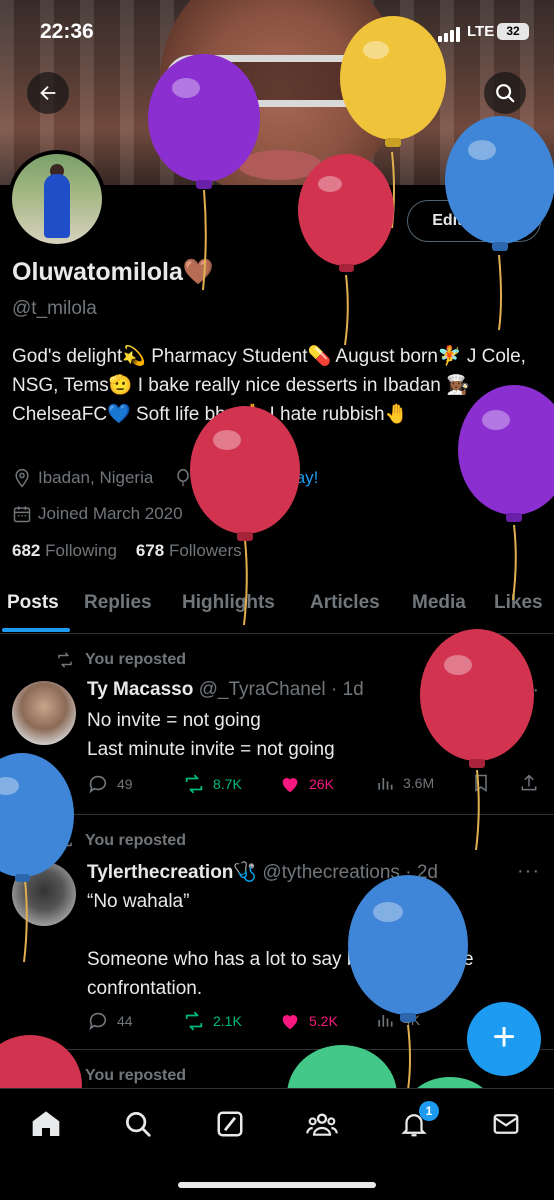 Image resolution: width=554 pixels, height=1200 pixels. What do you see at coordinates (140, 689) in the screenshot?
I see `post-author-name: Ty Macasso` at bounding box center [140, 689].